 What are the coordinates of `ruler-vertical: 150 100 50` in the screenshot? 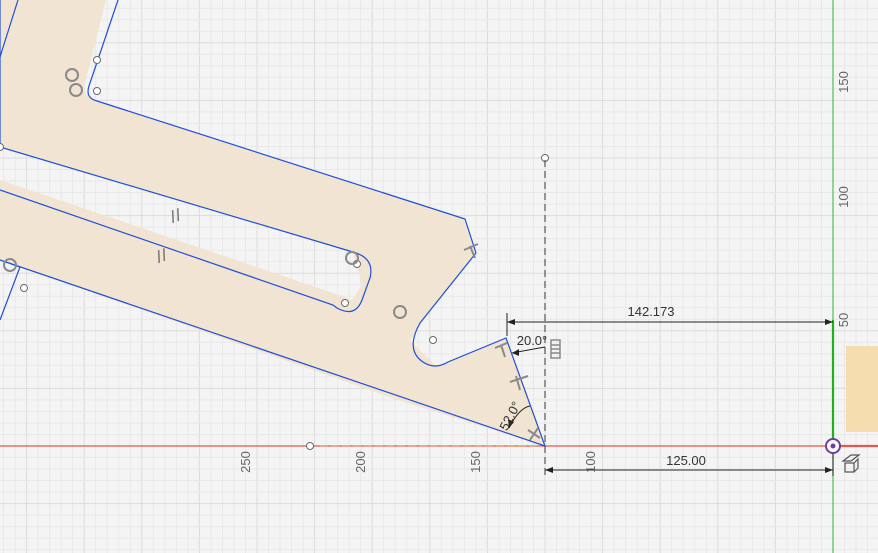 It's located at (843, 199).